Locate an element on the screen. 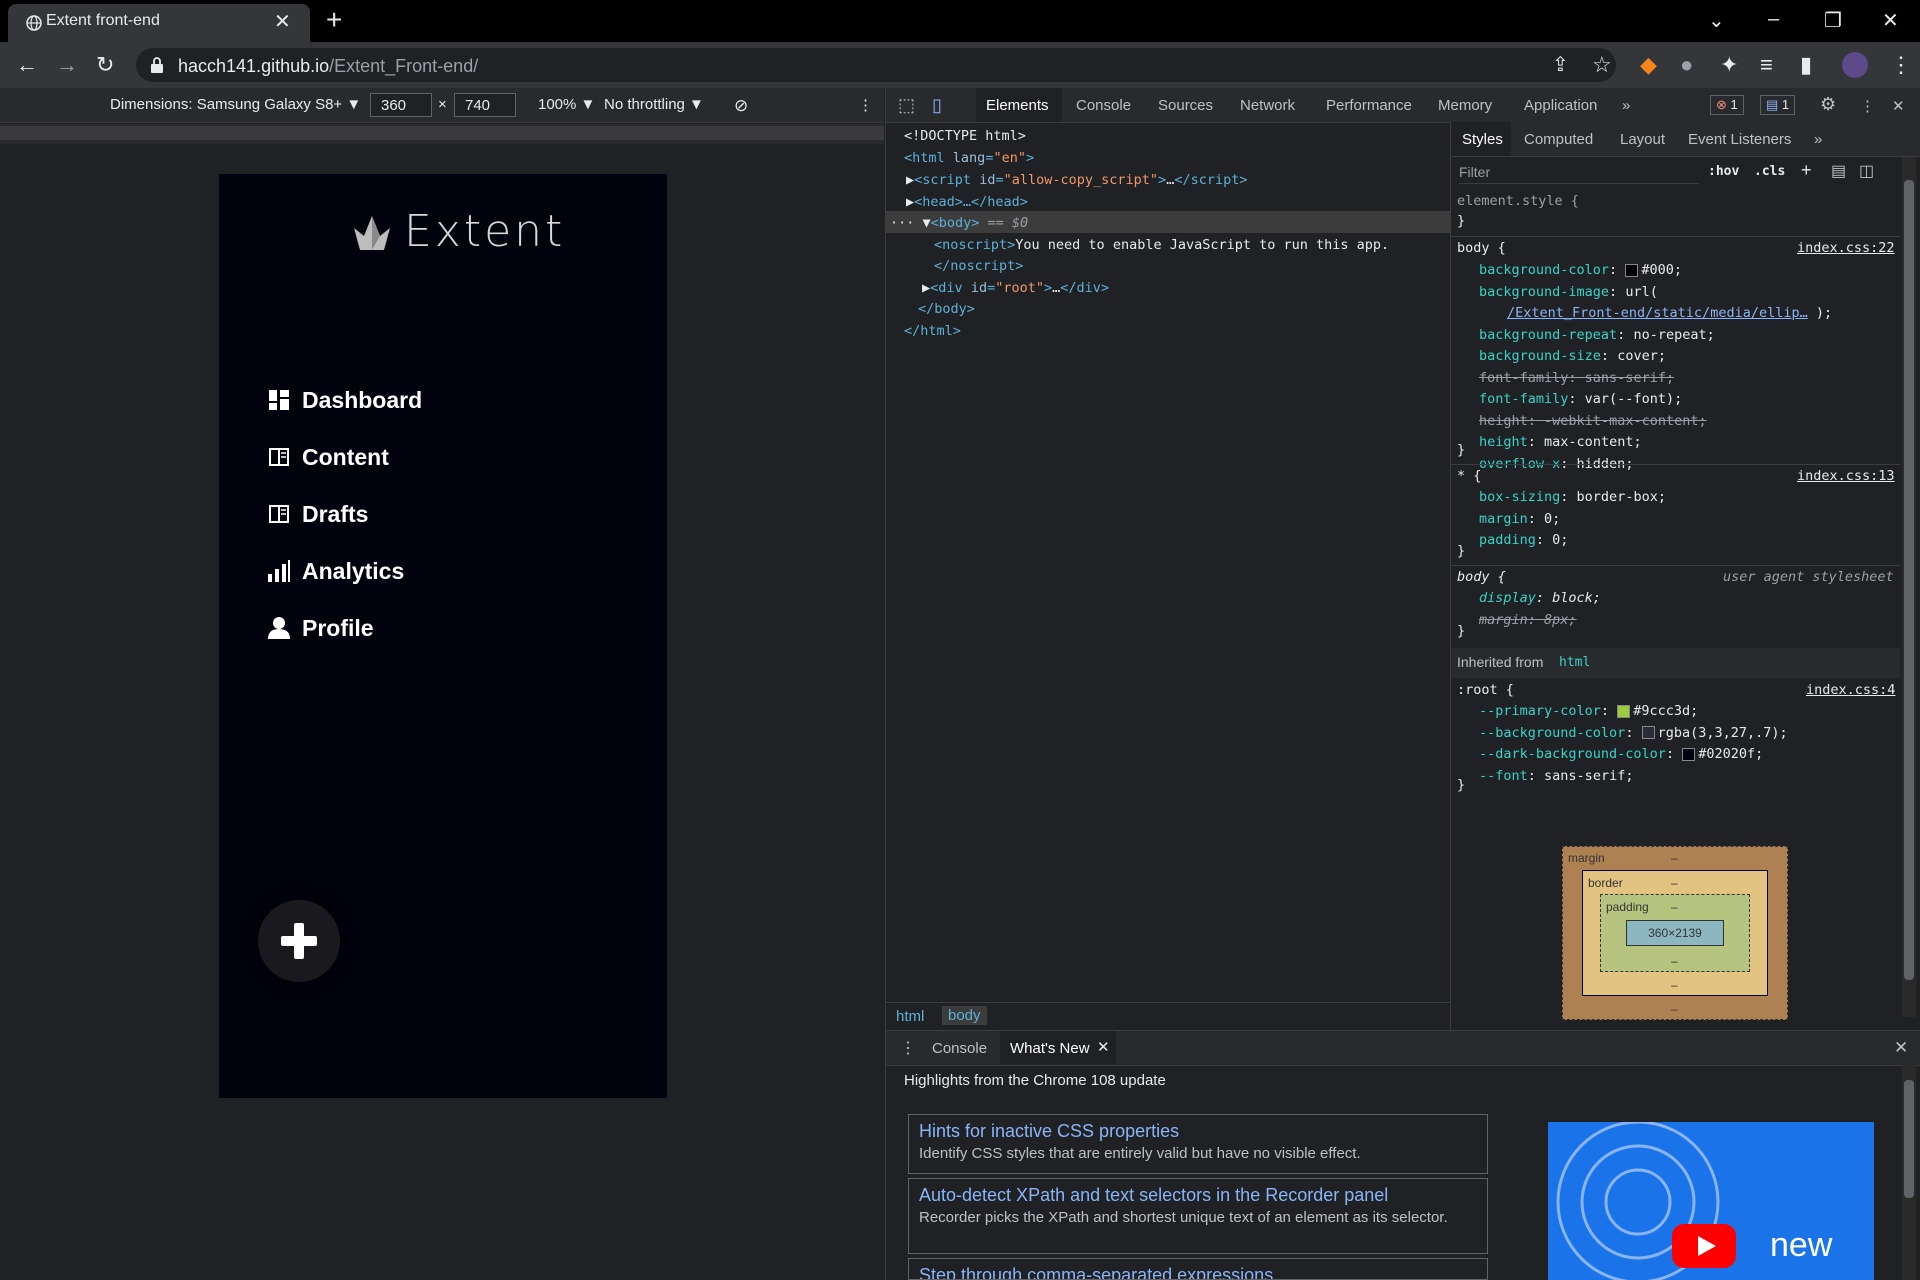 The width and height of the screenshot is (1920, 1280). css-property-row: background-repeat: no-repeat; is located at coordinates (1655, 336).